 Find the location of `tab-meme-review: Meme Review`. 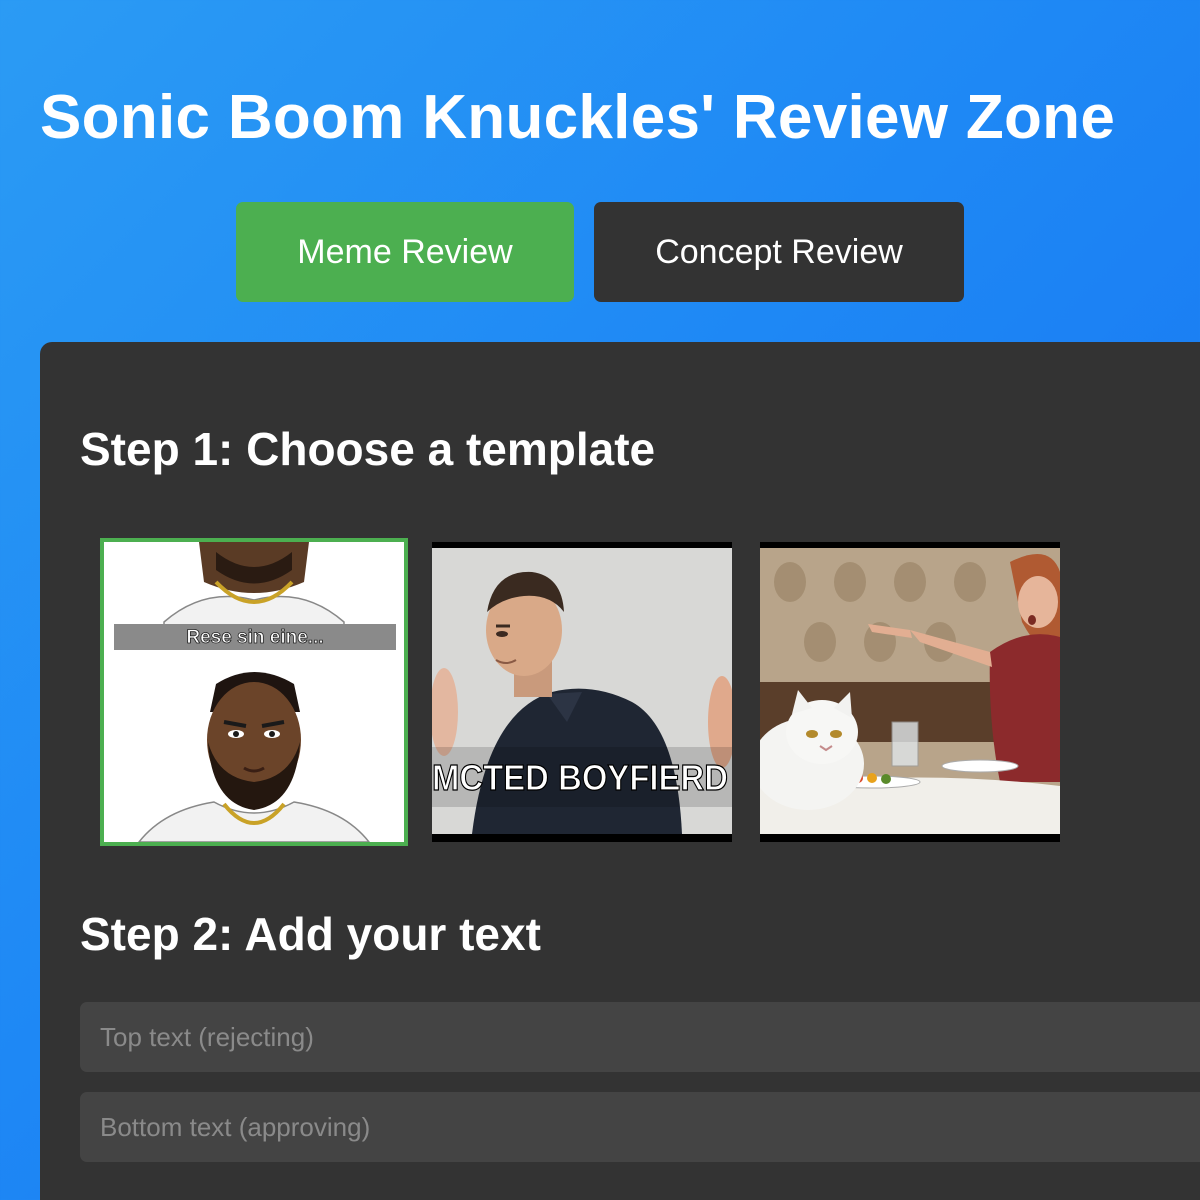

tab-meme-review: Meme Review is located at coordinates (405, 252).